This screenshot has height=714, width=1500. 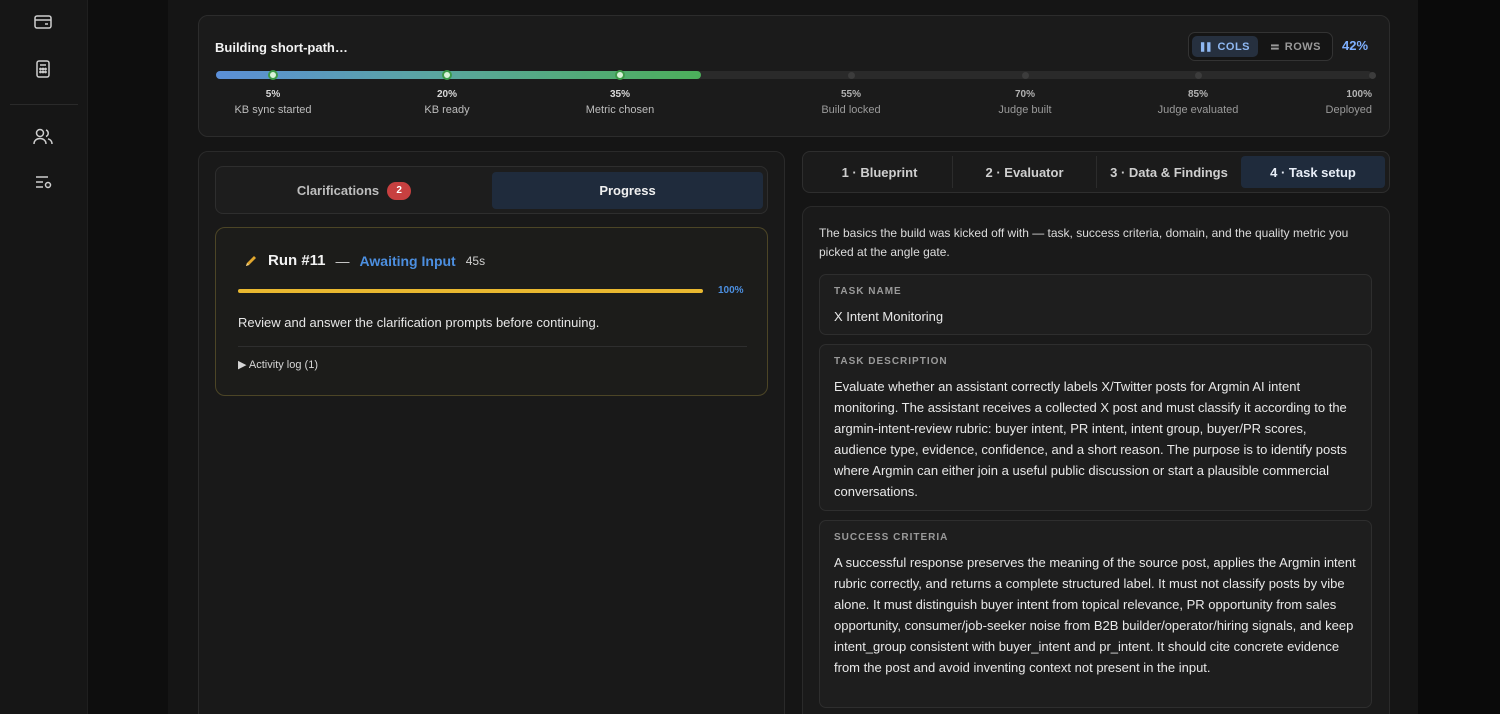 What do you see at coordinates (880, 172) in the screenshot?
I see `tab-blueprint: 1 · Blueprint` at bounding box center [880, 172].